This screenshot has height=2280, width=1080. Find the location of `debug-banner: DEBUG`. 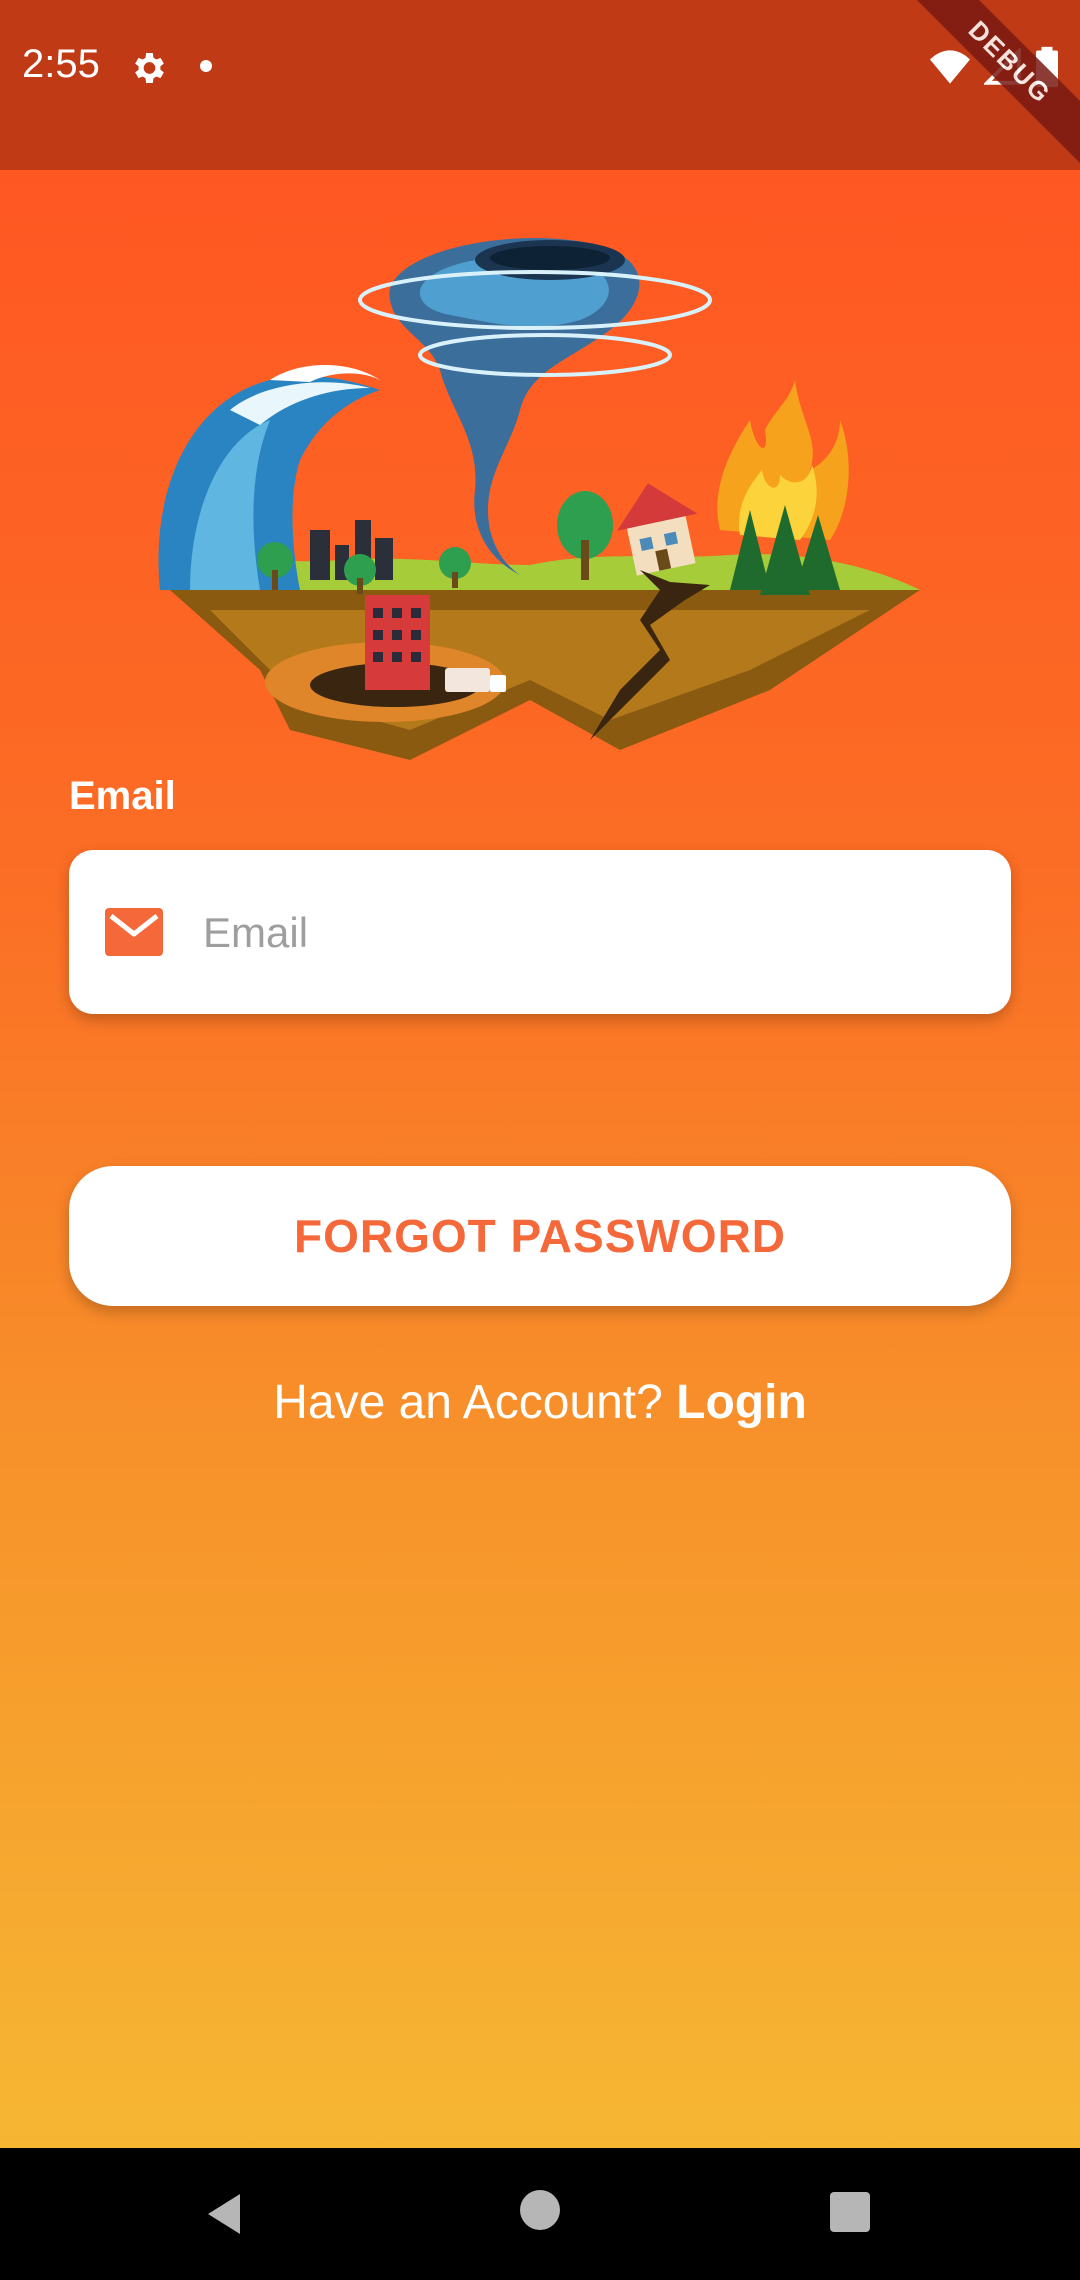

debug-banner: DEBUG is located at coordinates (987, 88).